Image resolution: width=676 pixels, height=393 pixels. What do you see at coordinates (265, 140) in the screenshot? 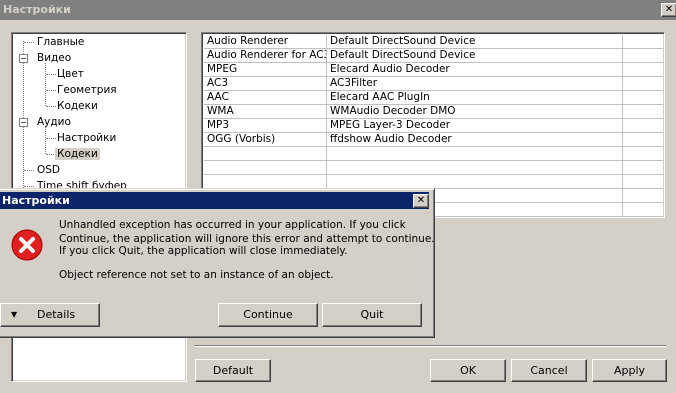
I see `codec-type-cell: OGG (Vorbis)` at bounding box center [265, 140].